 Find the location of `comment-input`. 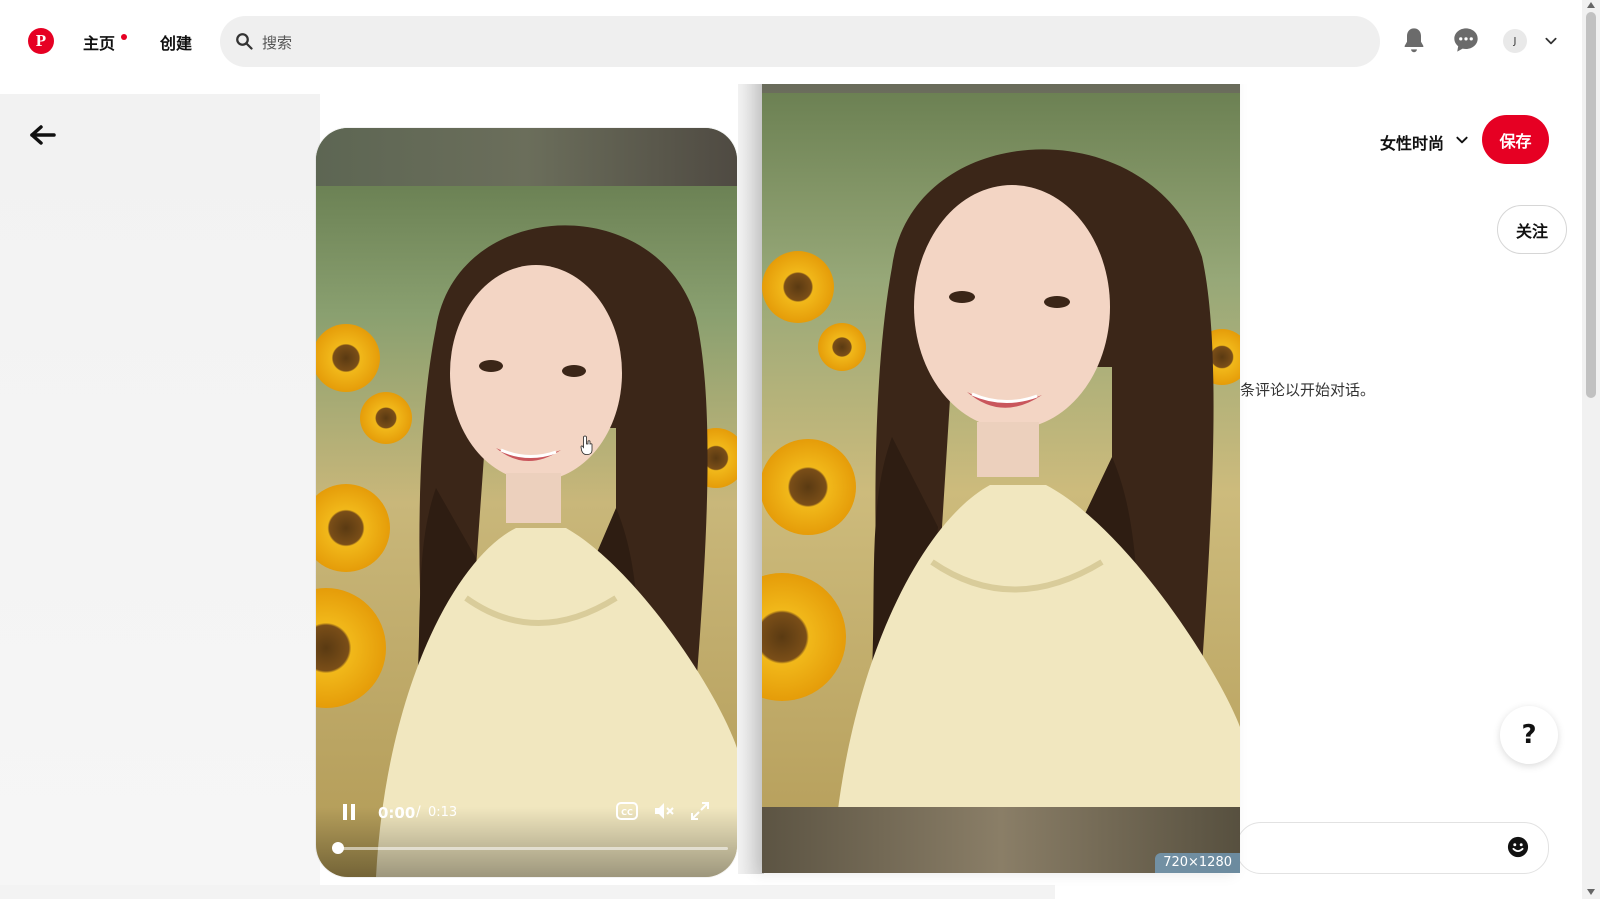

comment-input is located at coordinates (1392, 848).